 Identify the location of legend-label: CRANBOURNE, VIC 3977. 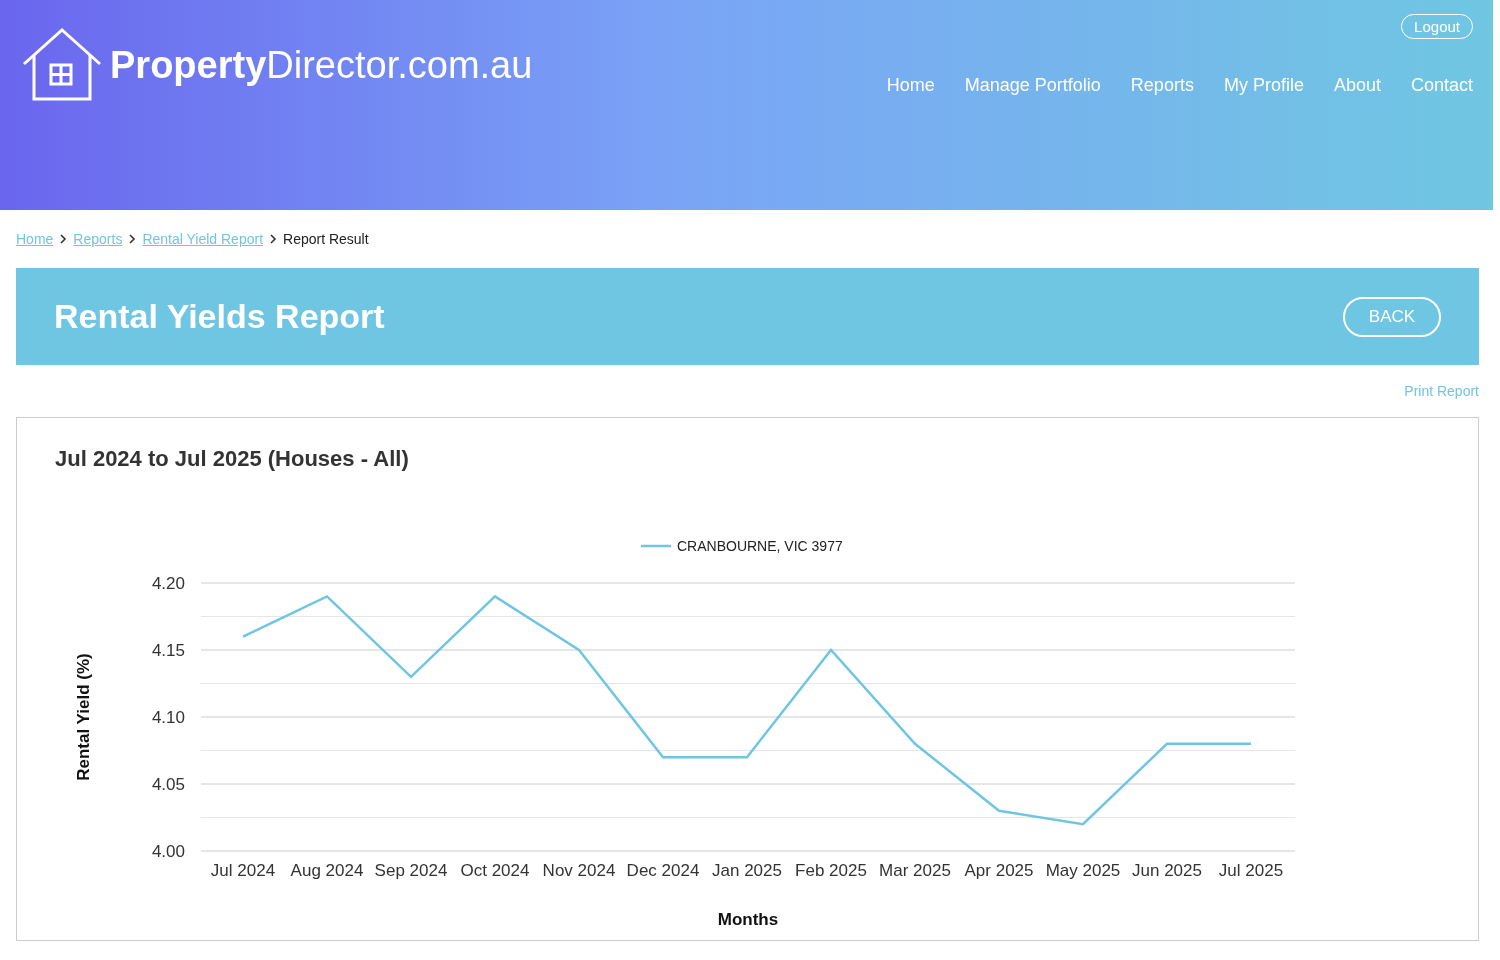
(760, 546).